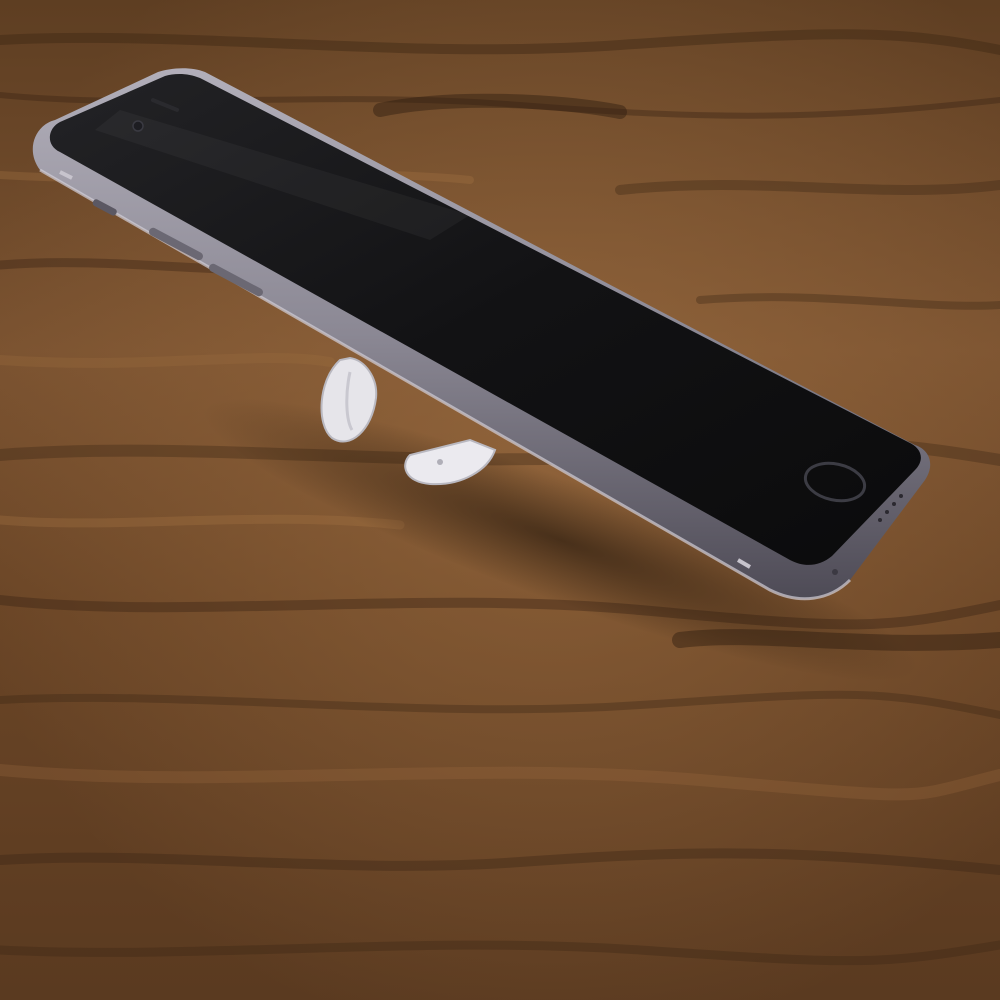 The height and width of the screenshot is (1000, 1000). What do you see at coordinates (835, 572) in the screenshot?
I see `charging-port-icon` at bounding box center [835, 572].